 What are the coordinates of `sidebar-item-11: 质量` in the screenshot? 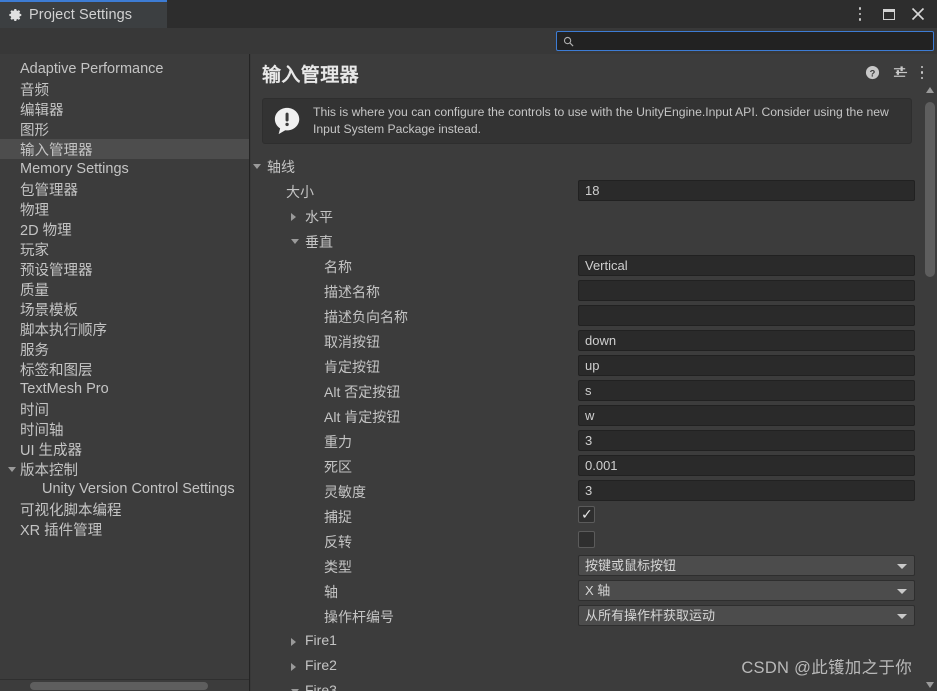 It's located at (124, 289).